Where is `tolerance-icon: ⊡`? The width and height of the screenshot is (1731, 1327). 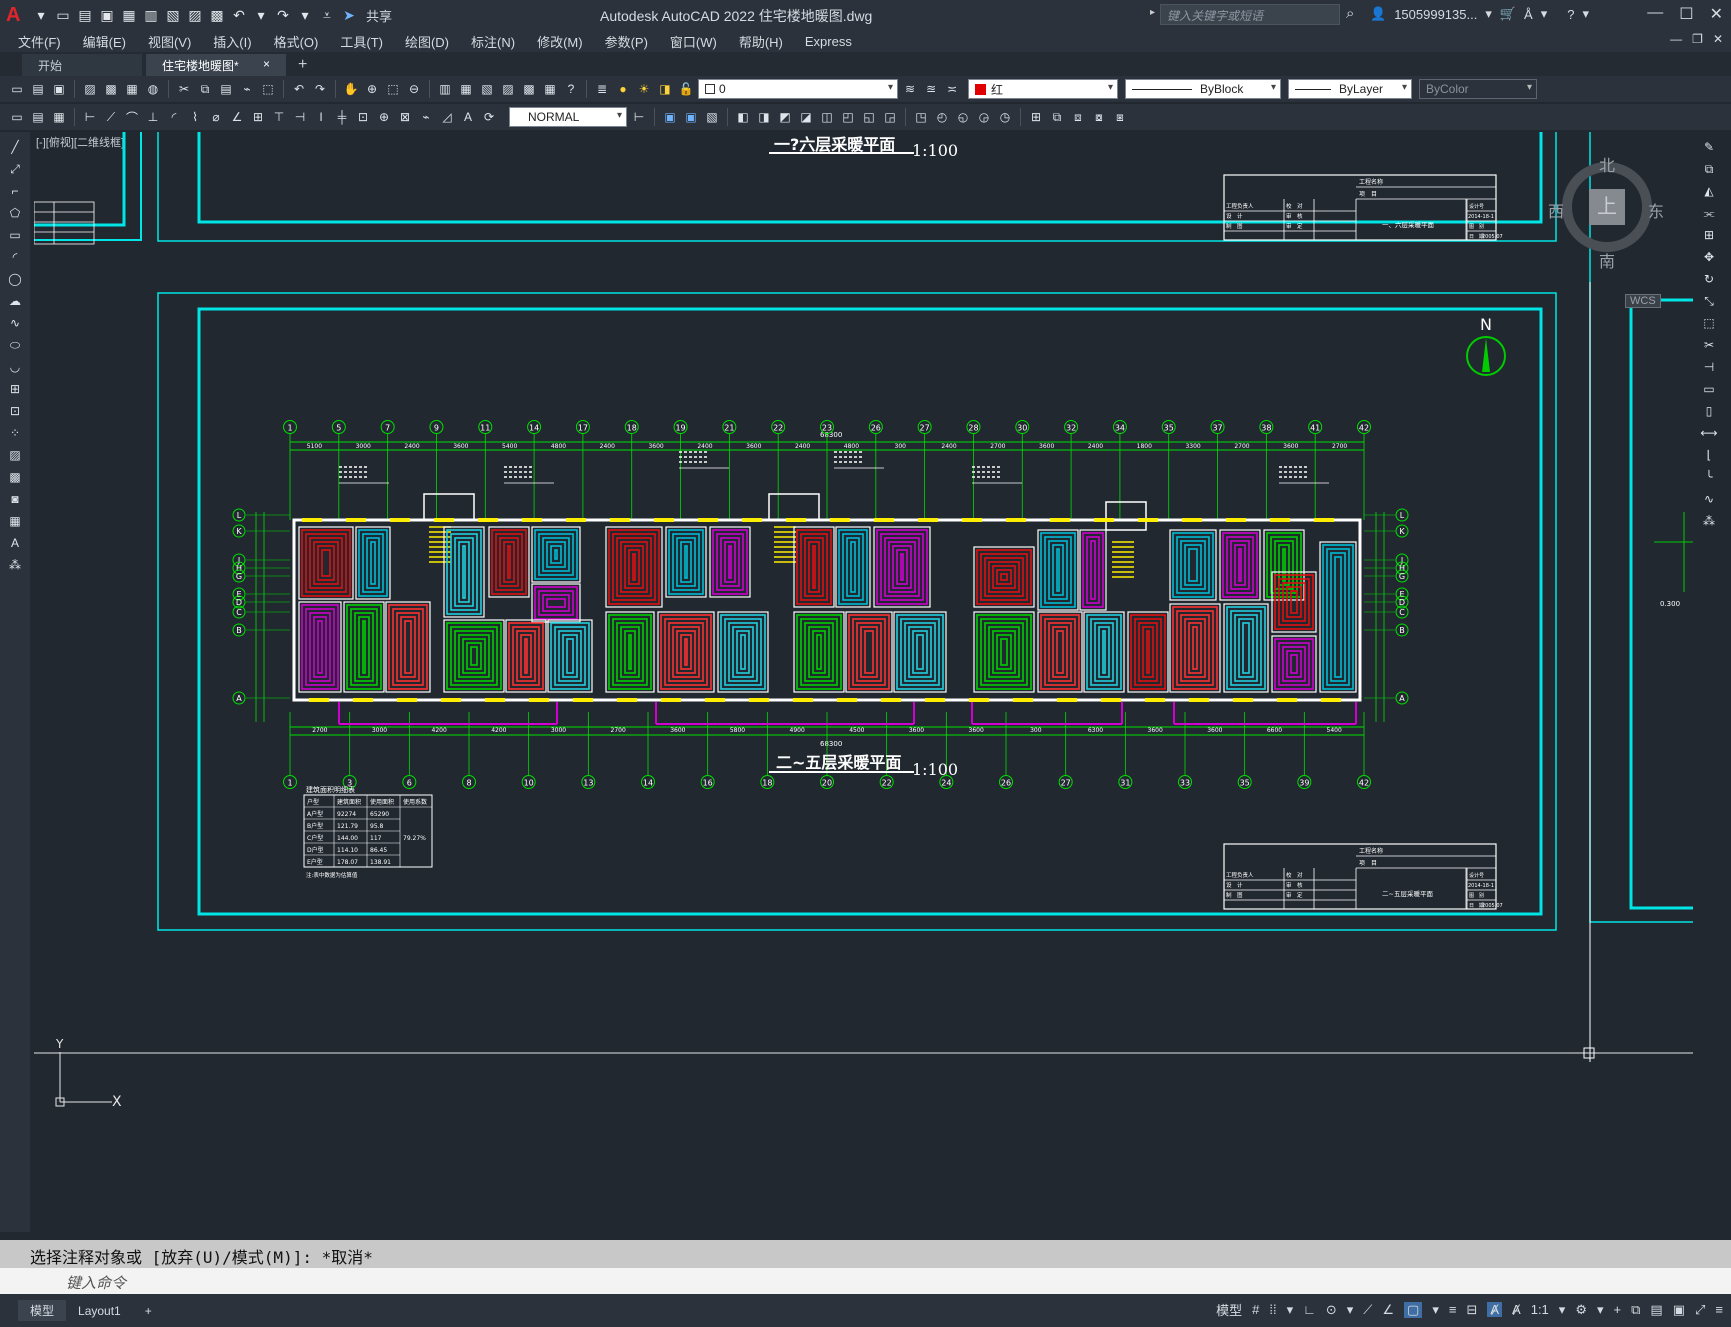 tolerance-icon: ⊡ is located at coordinates (363, 117).